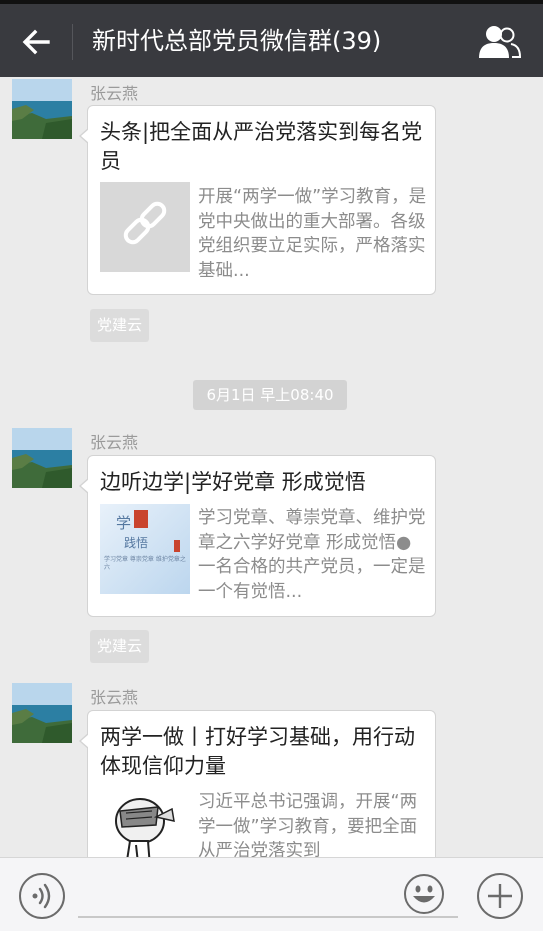 This screenshot has width=543, height=931. What do you see at coordinates (233, 482) in the screenshot?
I see `article-title: 边听边学|学好党章 形成觉悟` at bounding box center [233, 482].